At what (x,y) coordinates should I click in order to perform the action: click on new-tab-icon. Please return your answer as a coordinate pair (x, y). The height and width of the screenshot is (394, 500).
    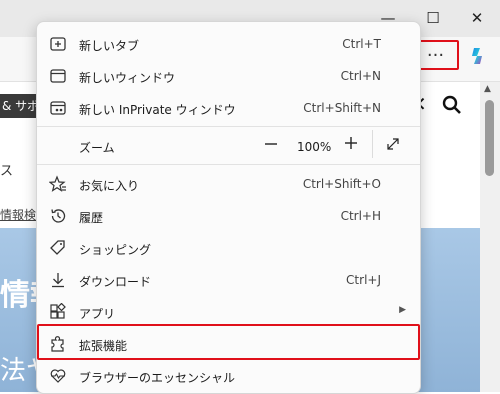
    Looking at the image, I should click on (58, 44).